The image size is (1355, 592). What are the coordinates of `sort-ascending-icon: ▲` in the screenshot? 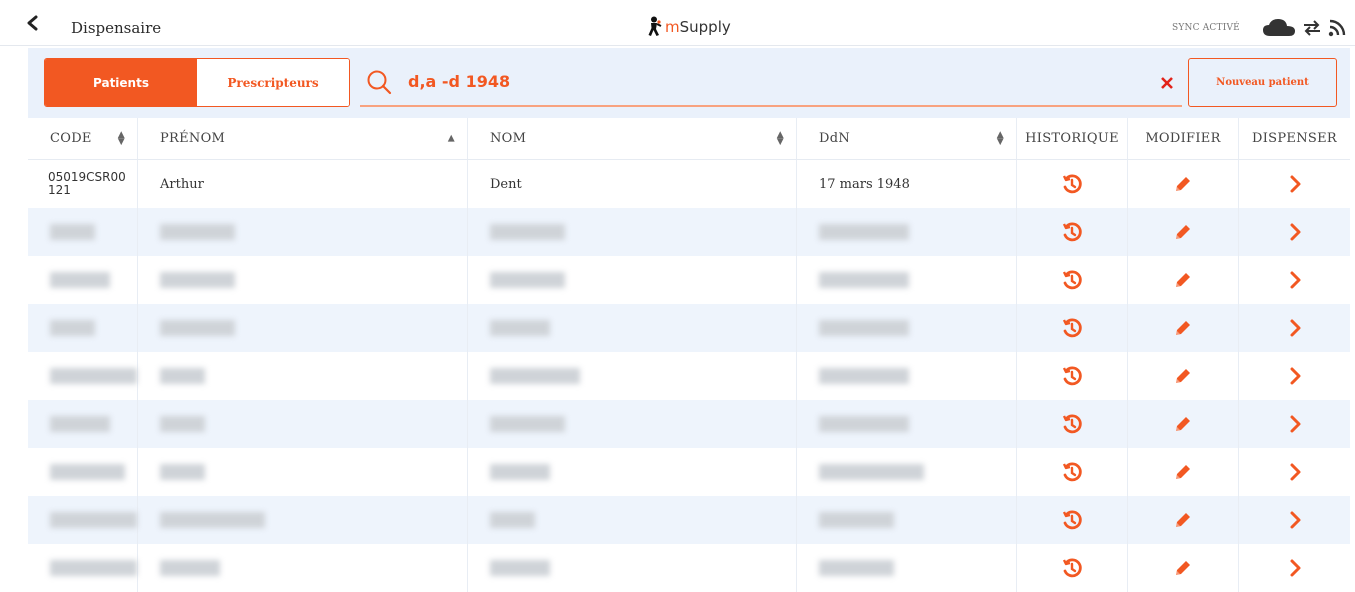 It's located at (451, 138).